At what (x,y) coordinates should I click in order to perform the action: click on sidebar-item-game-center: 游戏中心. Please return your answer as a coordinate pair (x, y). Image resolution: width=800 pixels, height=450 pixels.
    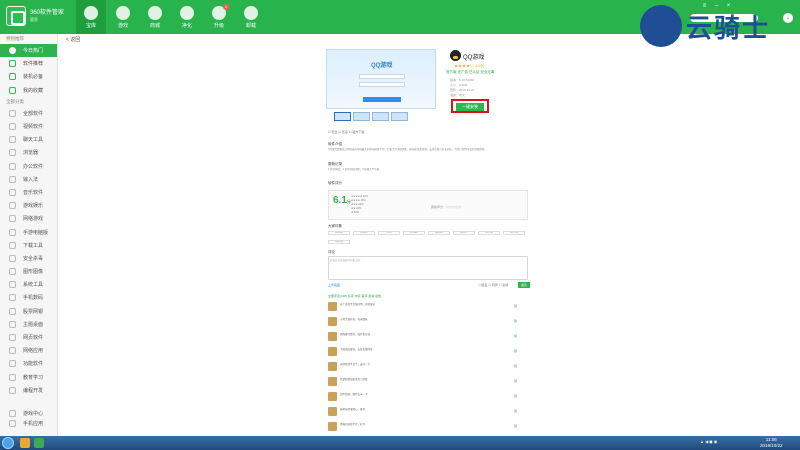
    Looking at the image, I should click on (29, 413).